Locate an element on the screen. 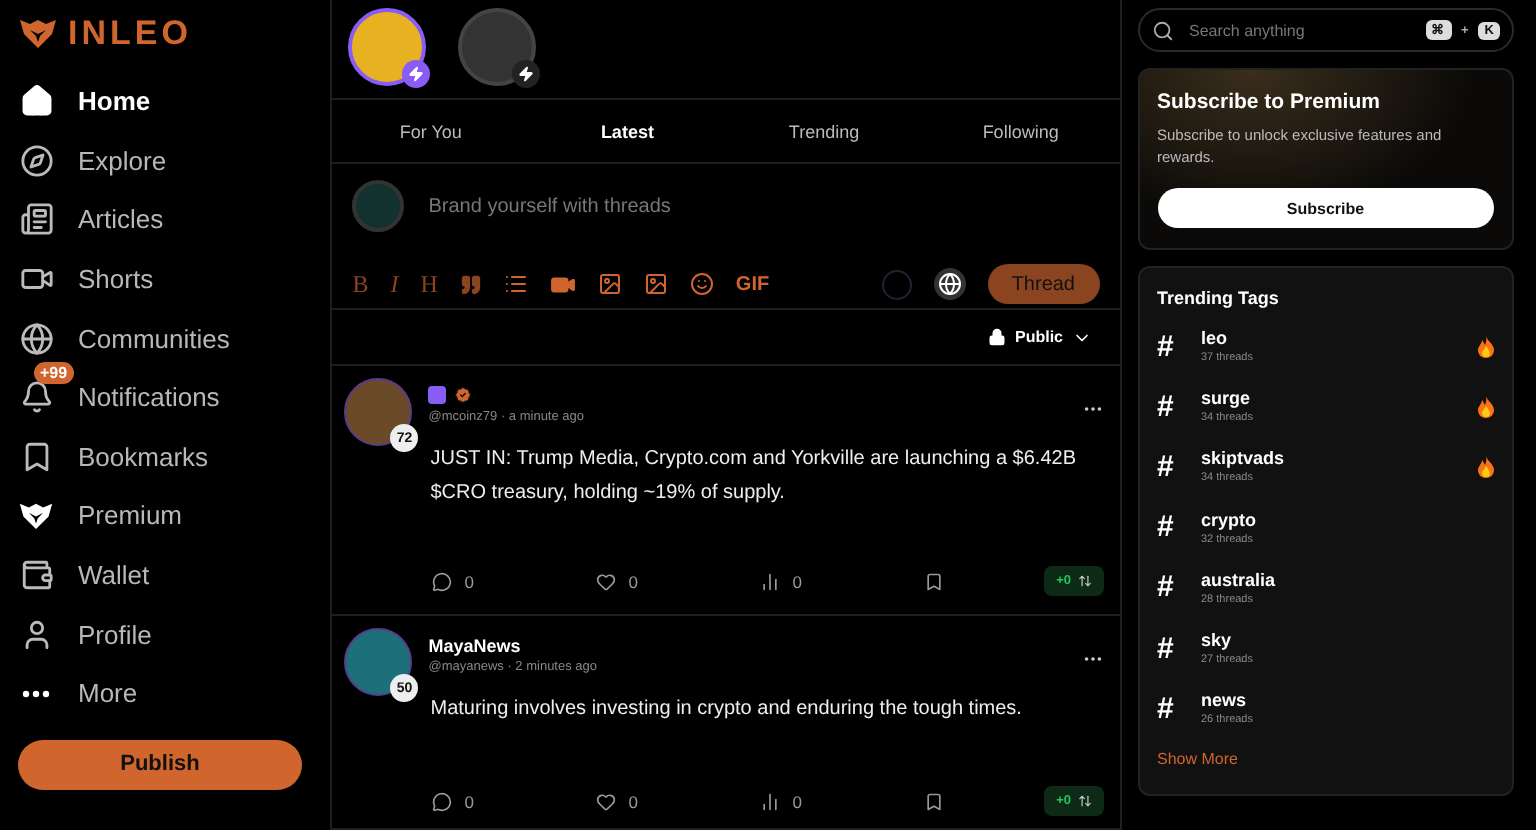  bell-icon is located at coordinates (36, 397).